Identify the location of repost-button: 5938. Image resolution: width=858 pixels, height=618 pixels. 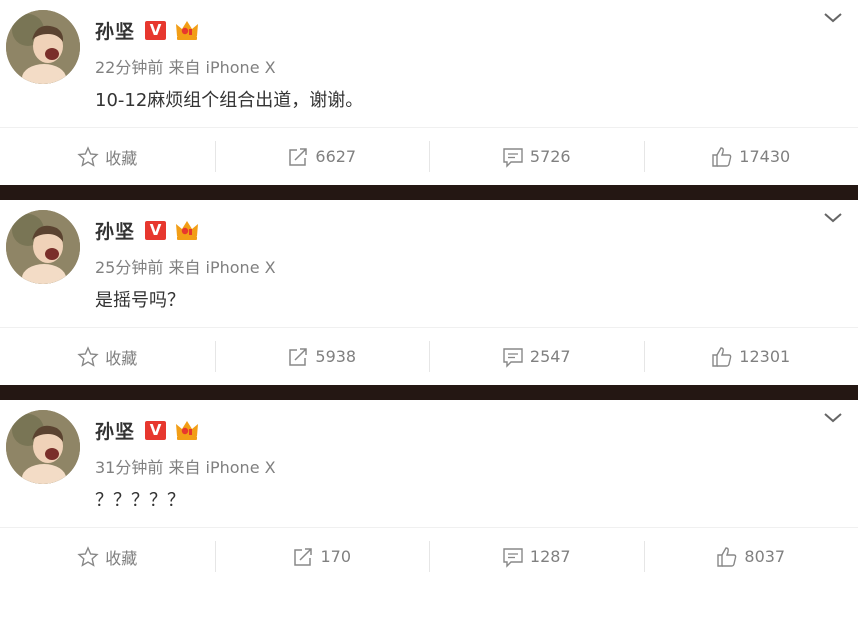
(322, 356).